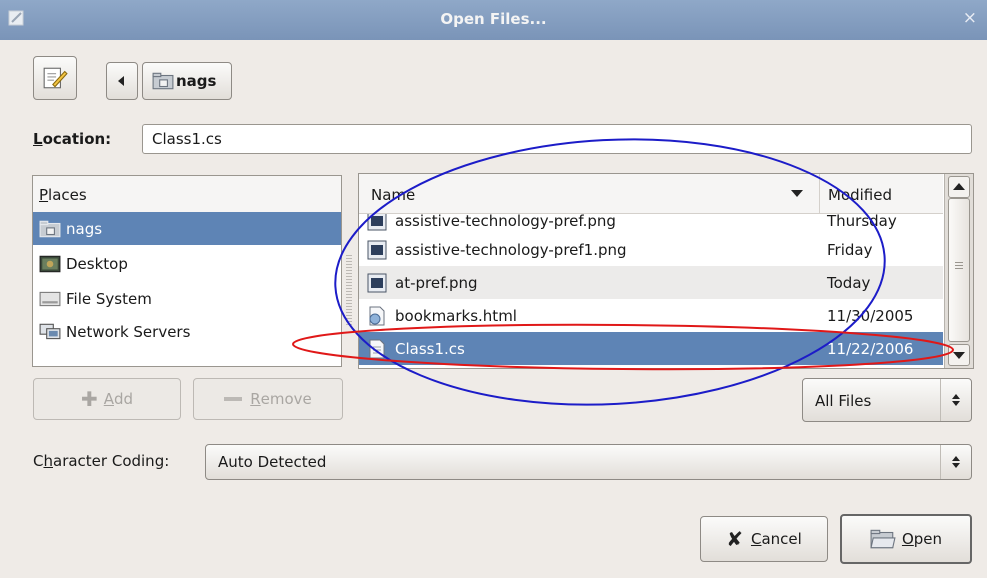 This screenshot has width=987, height=578. What do you see at coordinates (511, 249) in the screenshot?
I see `file-name: assistive-technology-pref1.png` at bounding box center [511, 249].